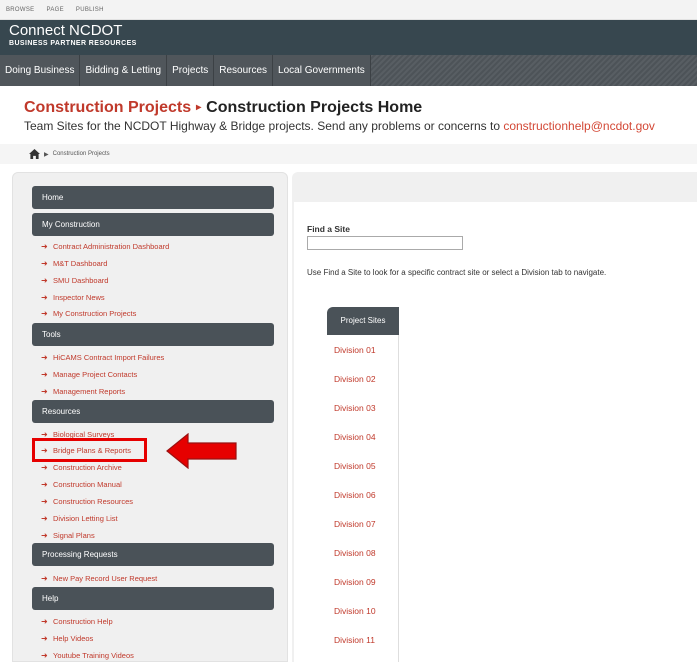 This screenshot has height=662, width=697. Describe the element at coordinates (153, 411) in the screenshot. I see `sidebar-header-resources: Resources` at that location.